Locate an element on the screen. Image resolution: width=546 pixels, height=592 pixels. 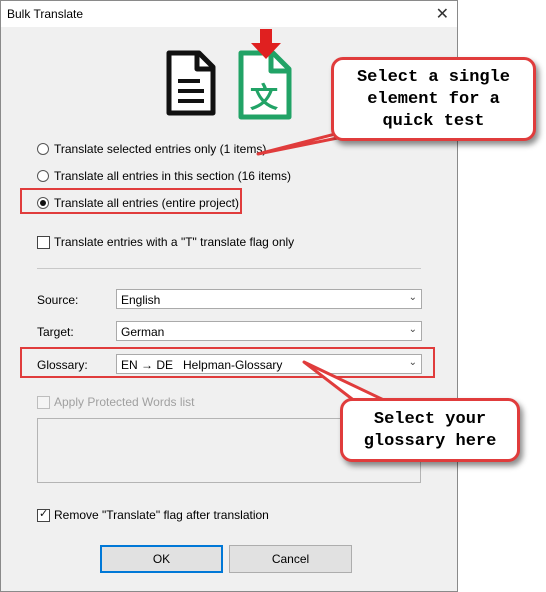
callout-quick-test: Select a single element for a quick test is located at coordinates (433, 99).